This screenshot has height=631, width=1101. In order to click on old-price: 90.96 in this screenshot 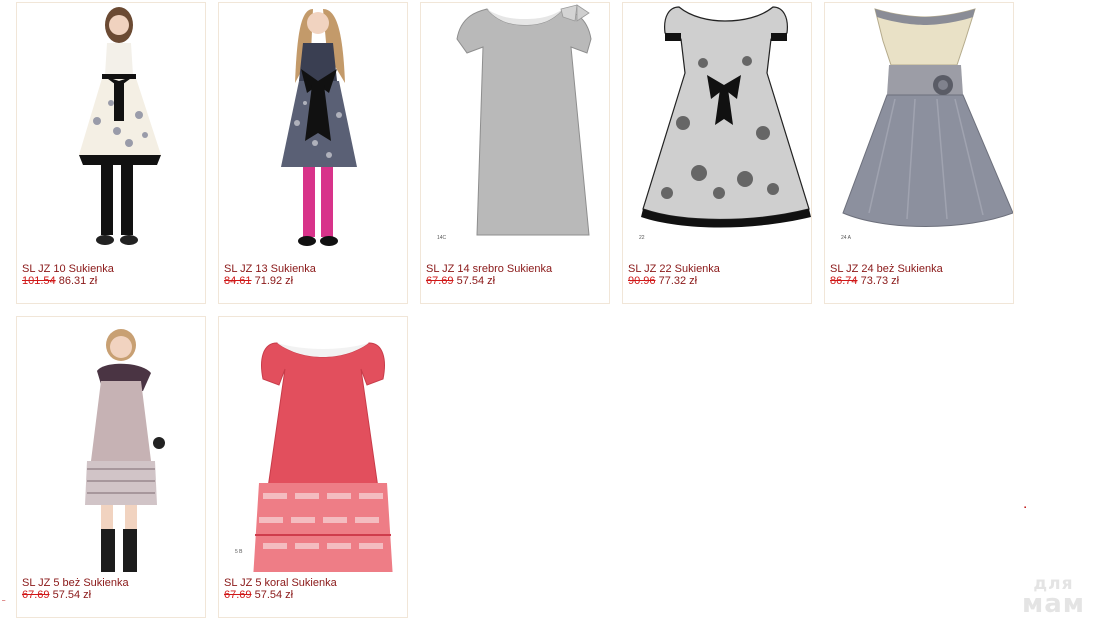, I will do `click(642, 281)`.